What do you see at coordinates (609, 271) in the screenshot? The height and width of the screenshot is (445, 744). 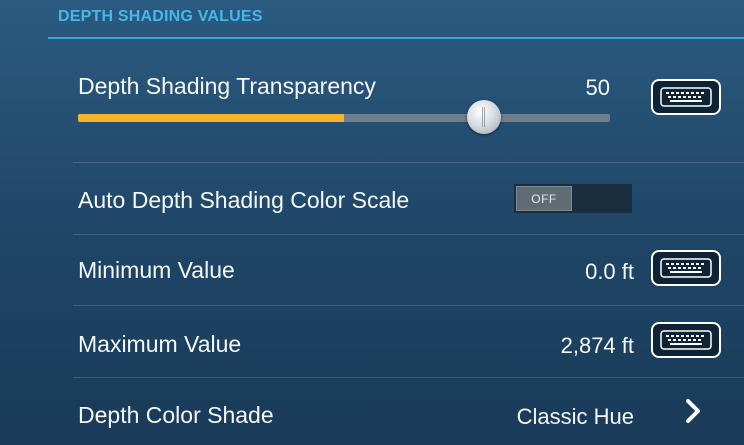 I see `minimum-value-value: 0.0 ft` at bounding box center [609, 271].